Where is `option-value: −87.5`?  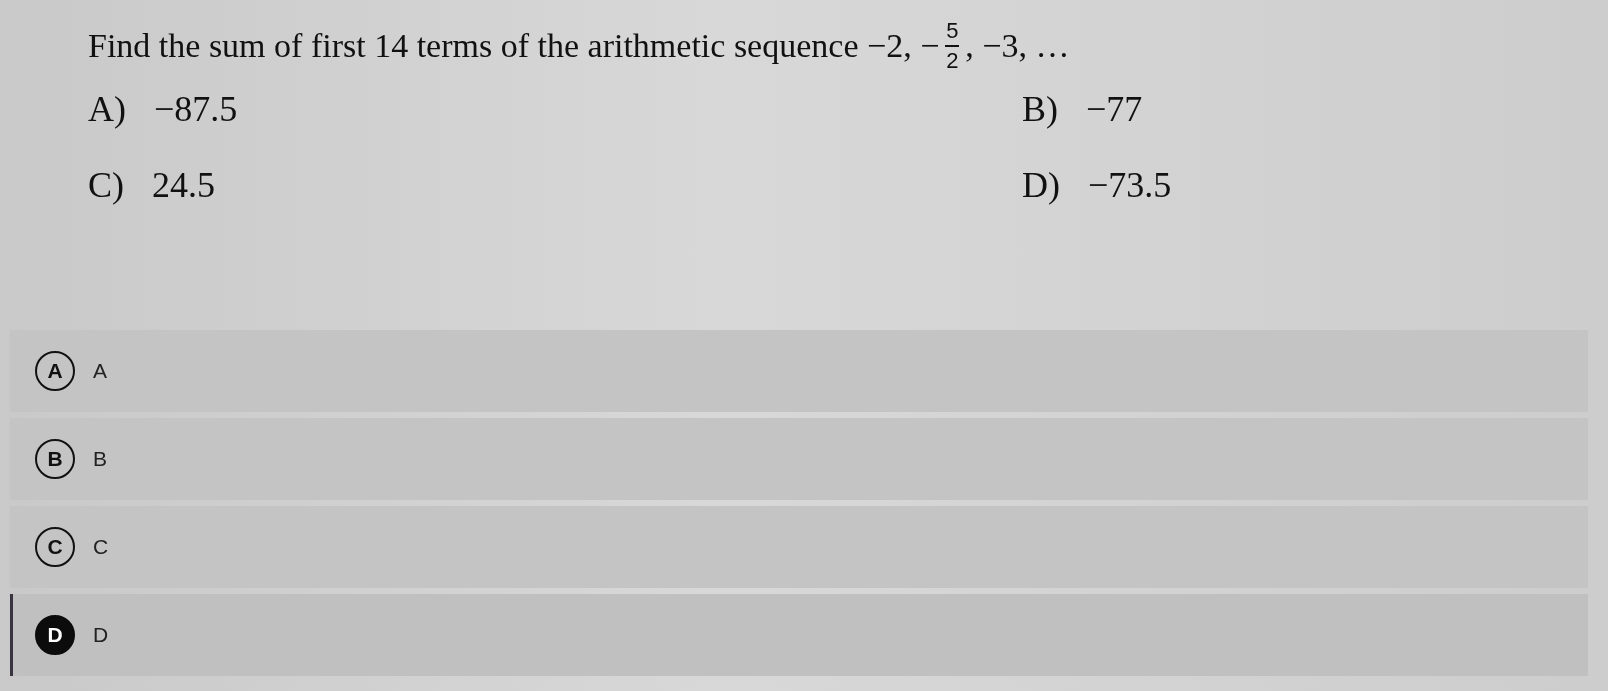
option-value: −87.5 is located at coordinates (196, 109).